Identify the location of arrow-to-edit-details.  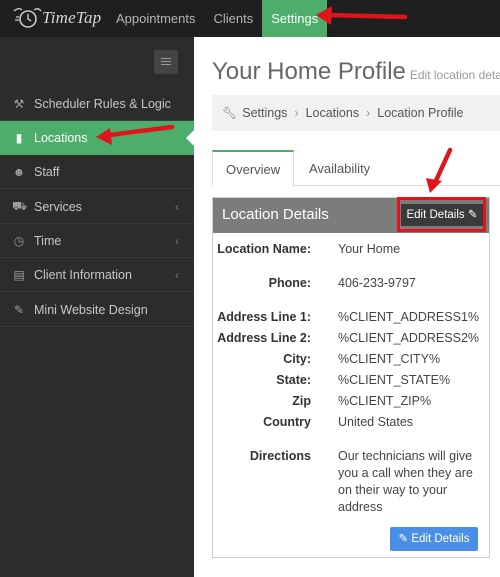
(442, 167).